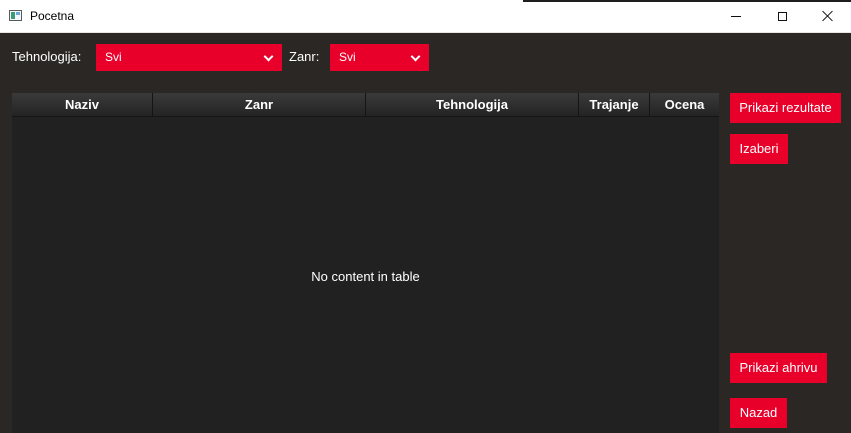 Image resolution: width=851 pixels, height=433 pixels. What do you see at coordinates (347, 57) in the screenshot?
I see `genre-select-value: Svi` at bounding box center [347, 57].